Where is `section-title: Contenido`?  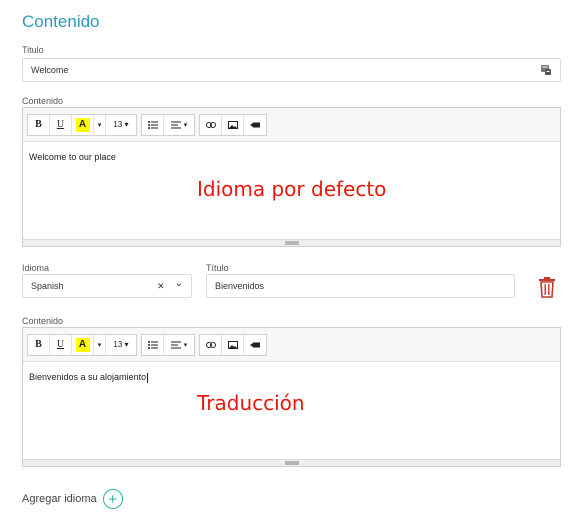 section-title: Contenido is located at coordinates (61, 21).